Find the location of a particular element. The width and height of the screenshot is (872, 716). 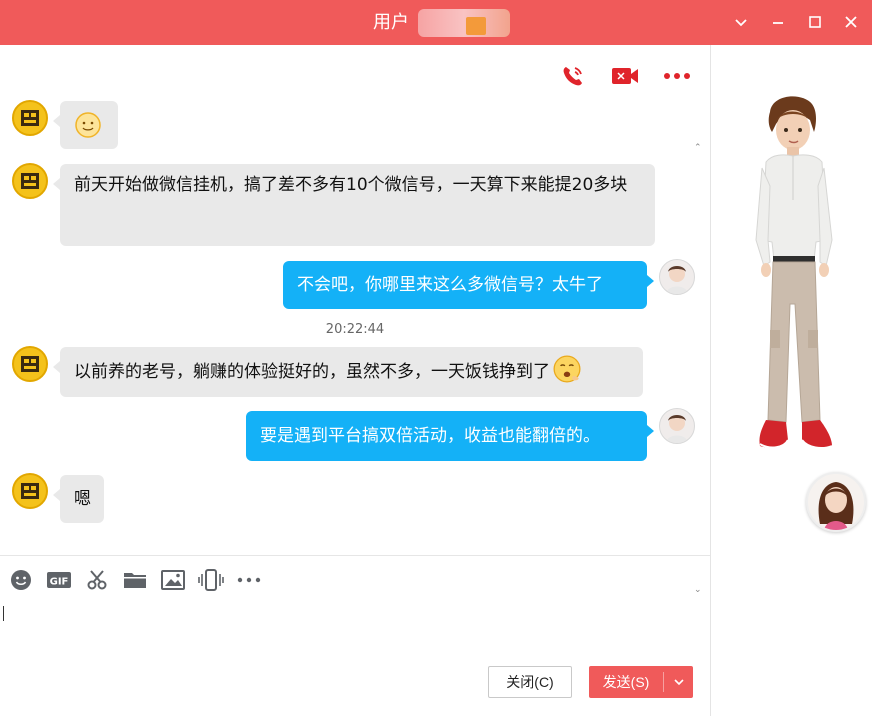

chat-actions is located at coordinates (625, 76).